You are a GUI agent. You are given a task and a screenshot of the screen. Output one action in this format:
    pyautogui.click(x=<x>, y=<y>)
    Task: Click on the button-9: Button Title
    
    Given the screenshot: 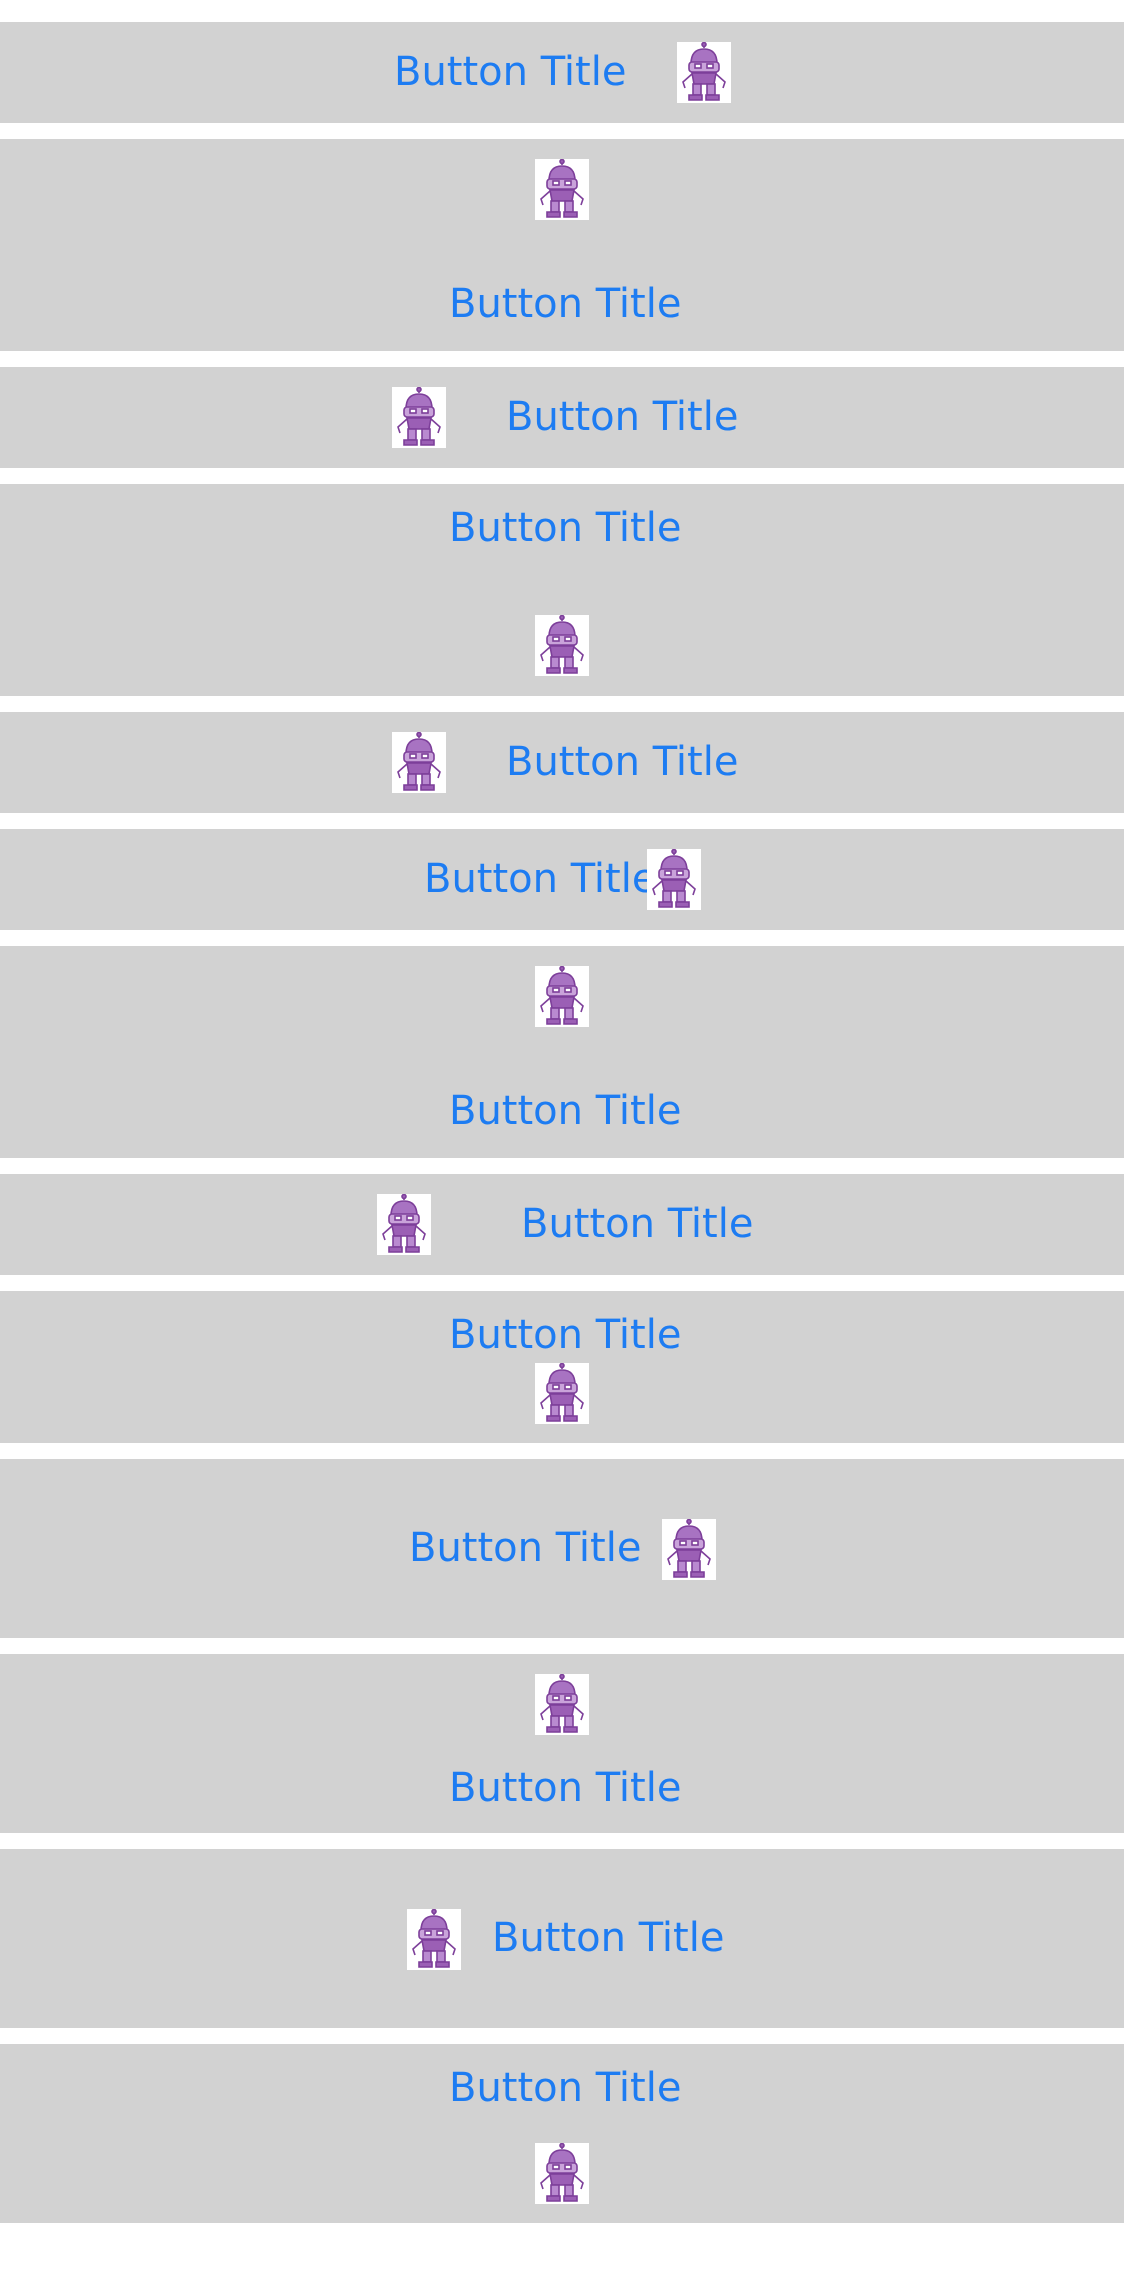 What is the action you would take?
    pyautogui.click(x=562, y=1367)
    